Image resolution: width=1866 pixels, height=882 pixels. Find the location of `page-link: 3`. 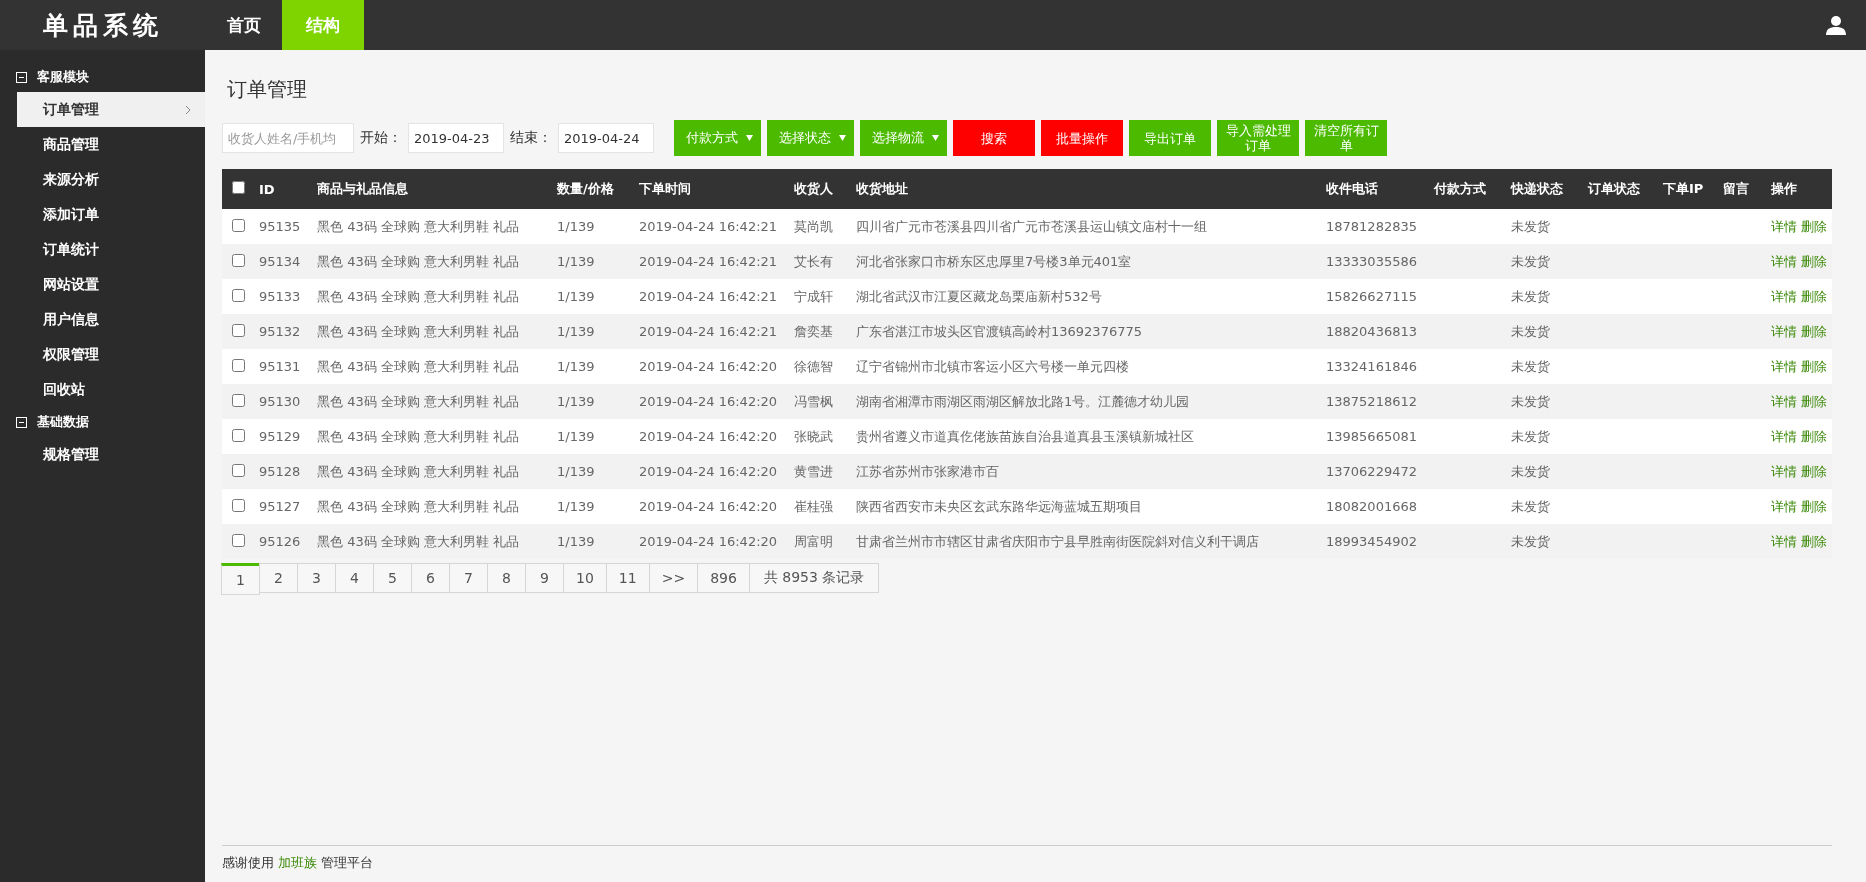

page-link: 3 is located at coordinates (316, 578).